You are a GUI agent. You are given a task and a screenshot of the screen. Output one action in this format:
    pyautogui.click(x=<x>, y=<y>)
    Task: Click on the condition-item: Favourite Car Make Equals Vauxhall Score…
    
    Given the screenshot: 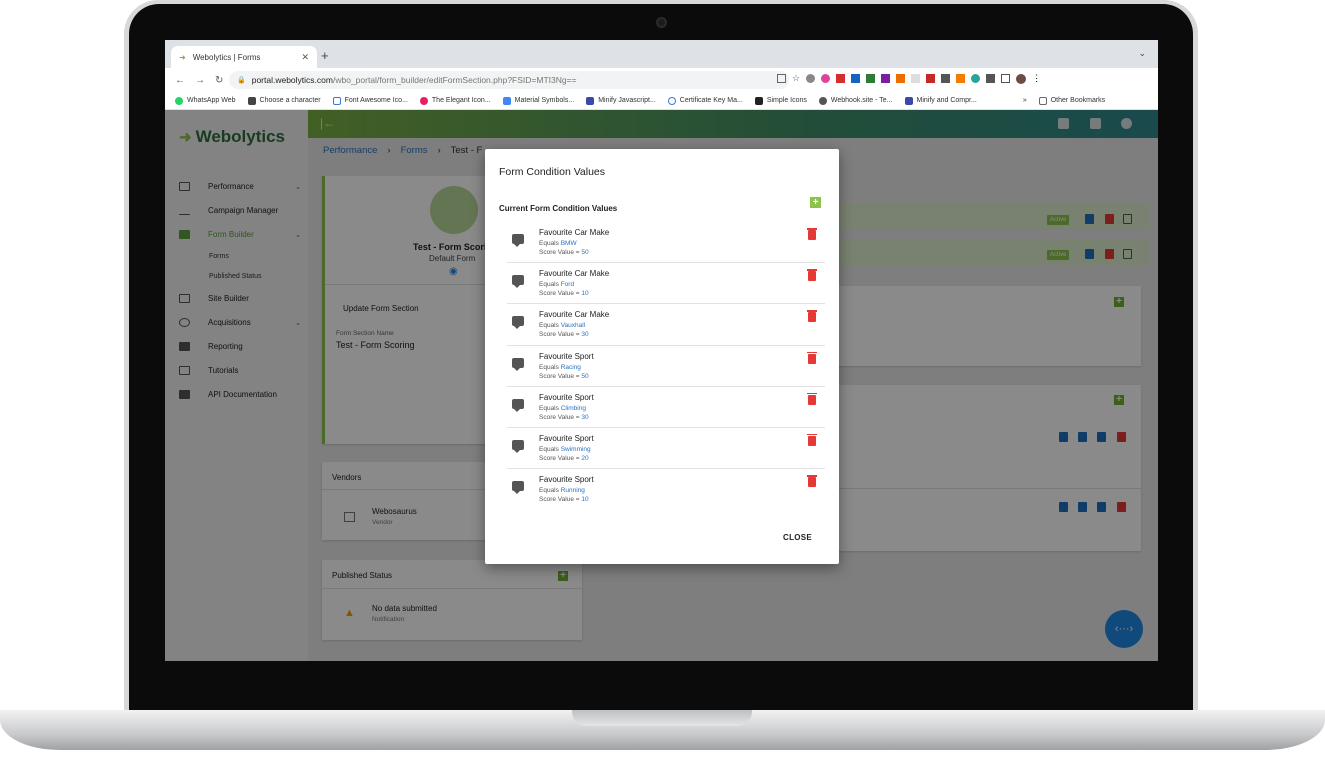 What is the action you would take?
    pyautogui.click(x=666, y=325)
    